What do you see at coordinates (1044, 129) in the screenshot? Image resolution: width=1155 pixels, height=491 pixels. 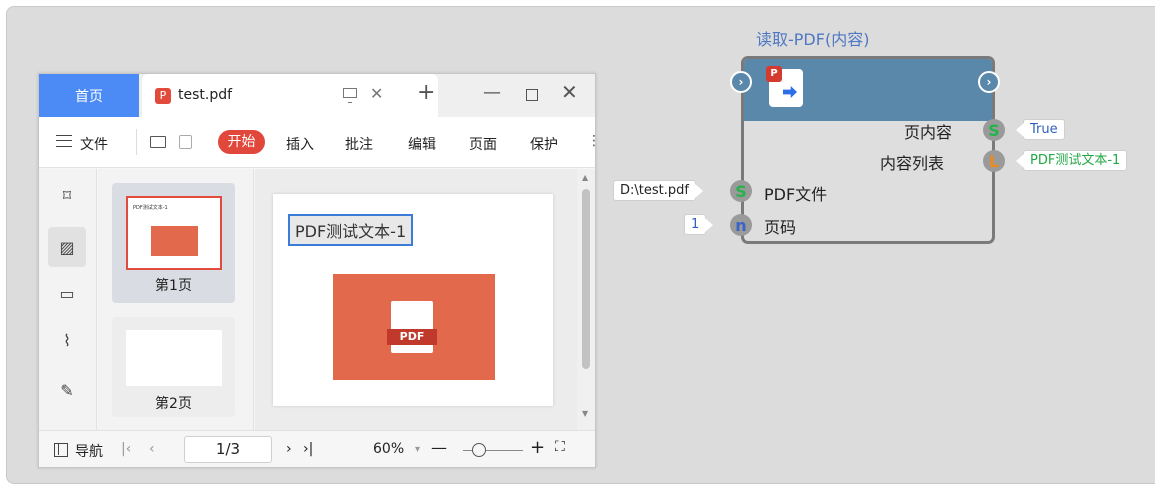 I see `output-value-page-content-text: True` at bounding box center [1044, 129].